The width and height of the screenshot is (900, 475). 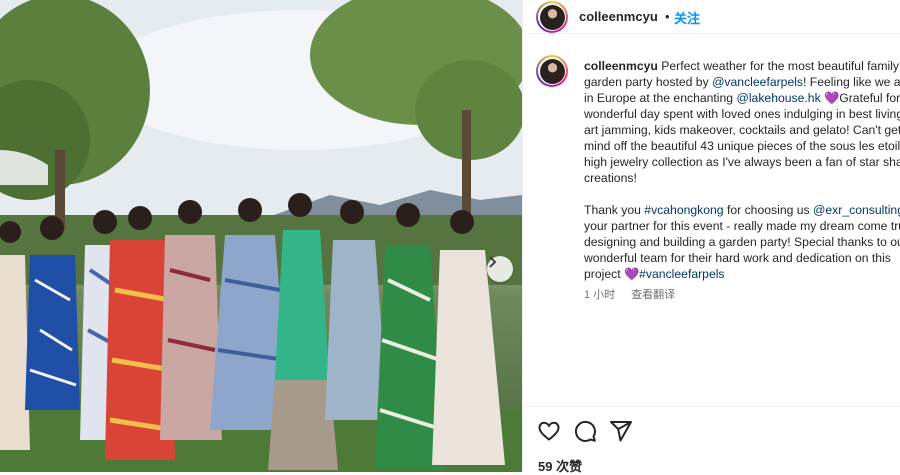 I want to click on caption-text: for choosing us, so click(x=768, y=210).